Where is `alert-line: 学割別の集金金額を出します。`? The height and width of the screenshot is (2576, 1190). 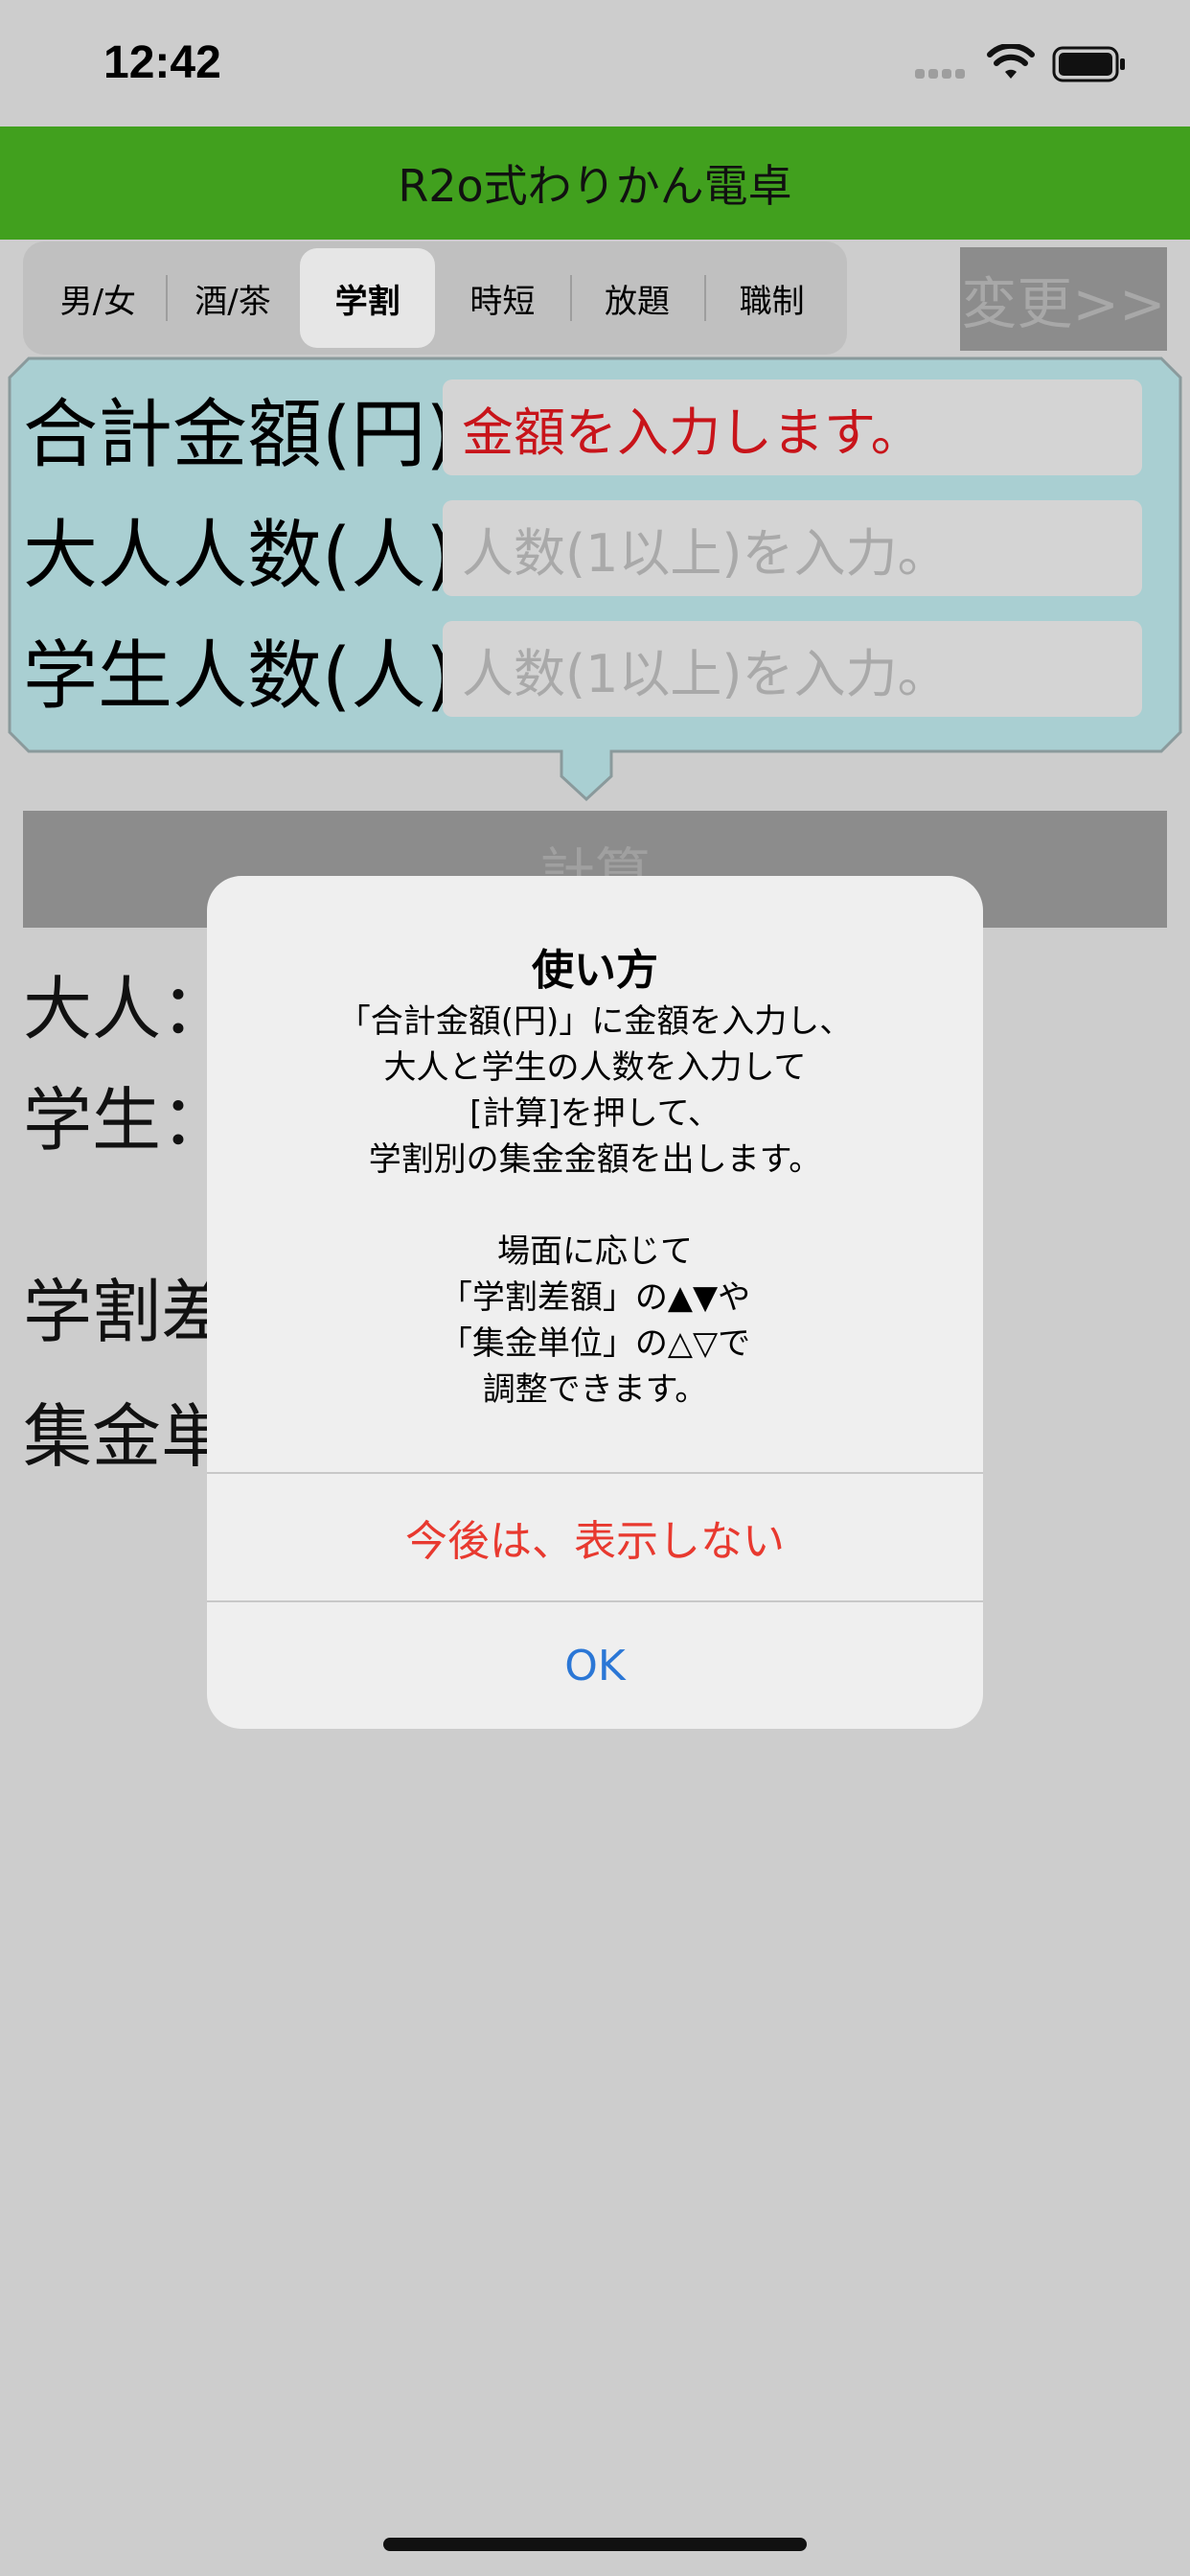 alert-line: 学割別の集金金額を出します。 is located at coordinates (595, 1159).